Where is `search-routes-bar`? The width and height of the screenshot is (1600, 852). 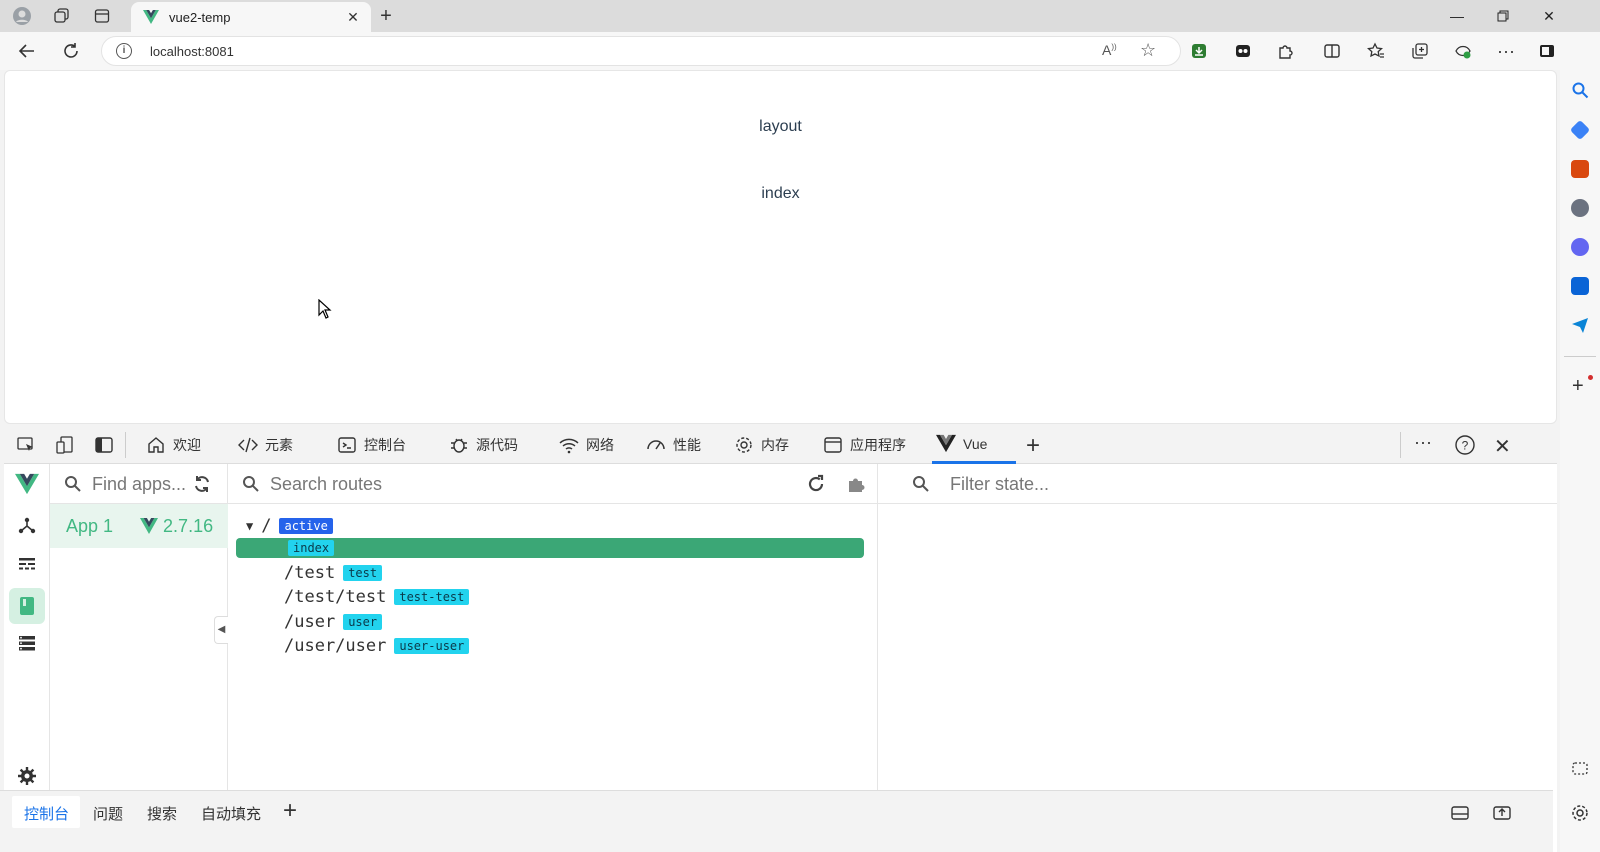
search-routes-bar is located at coordinates (552, 484).